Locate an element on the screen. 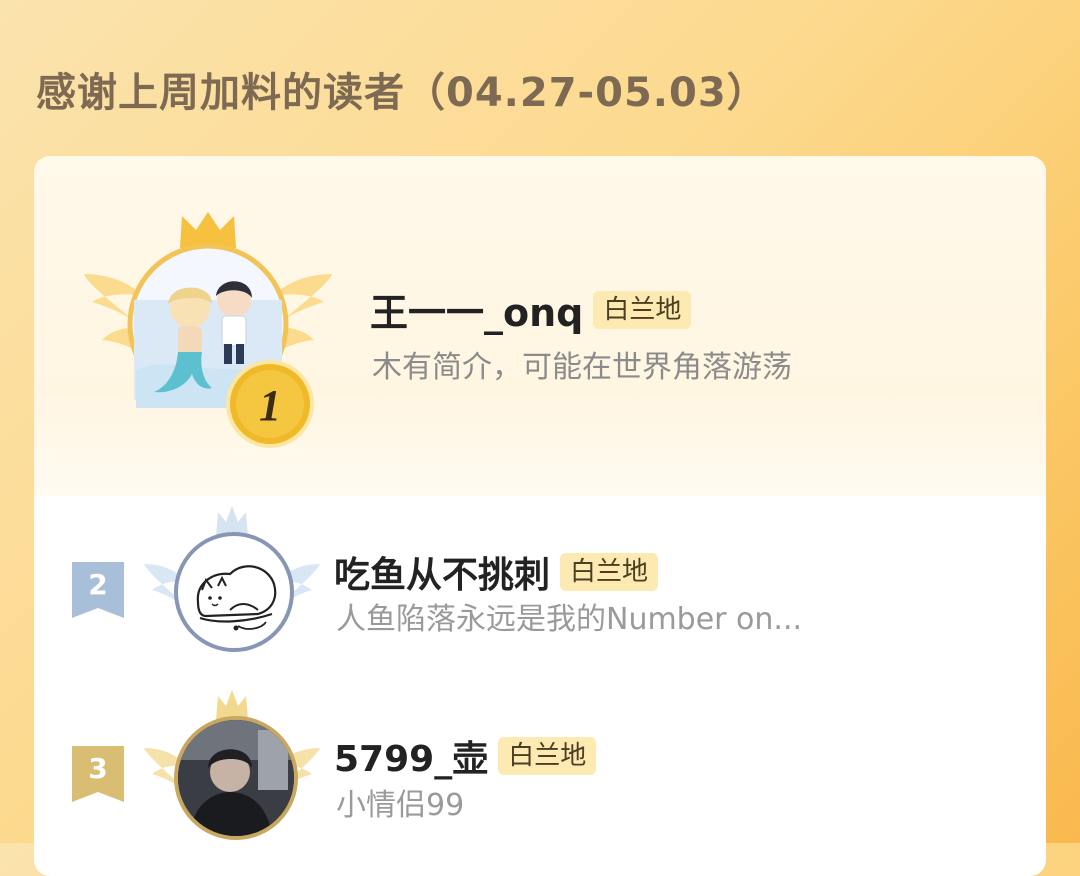  user-name: 王一一_onq is located at coordinates (476, 309).